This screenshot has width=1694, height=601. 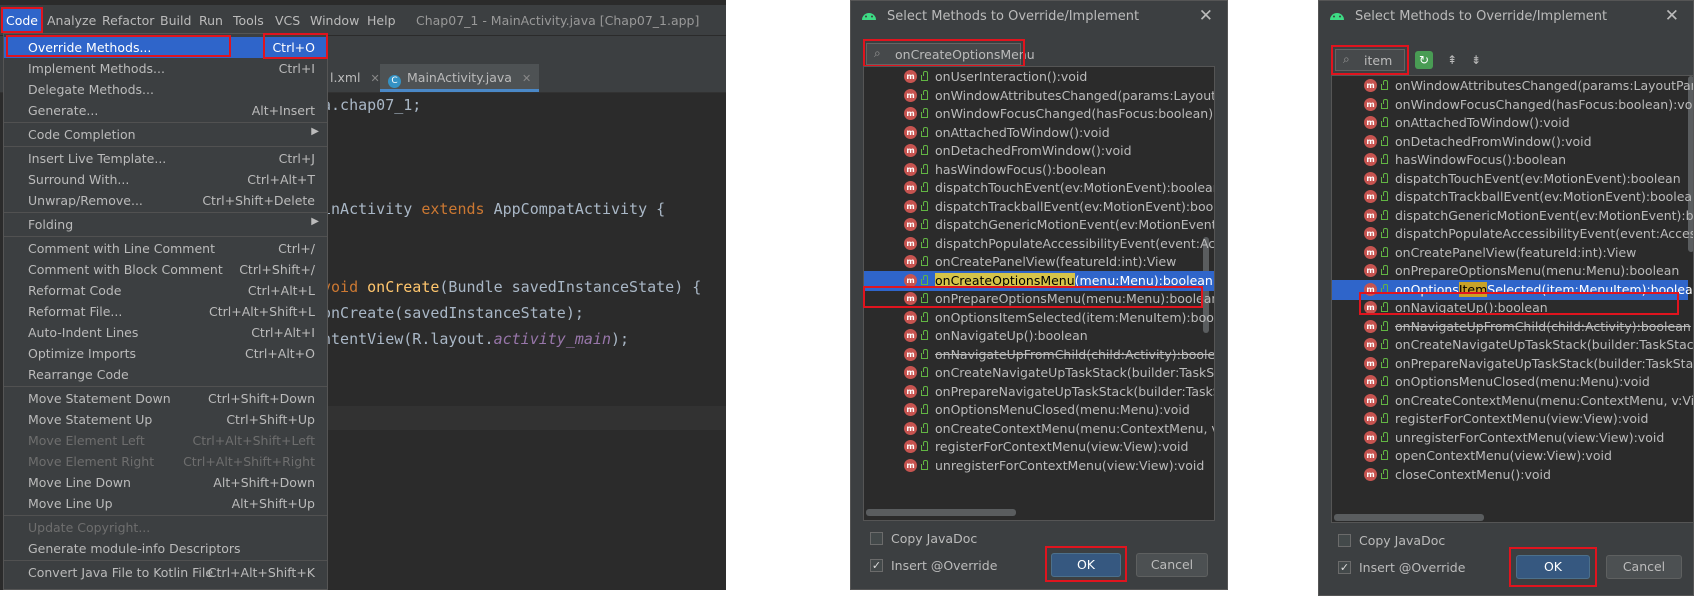 I want to click on menu-item-move-element-right: Move Element Right Ctrl+Alt+Shift+Right, so click(x=171, y=461).